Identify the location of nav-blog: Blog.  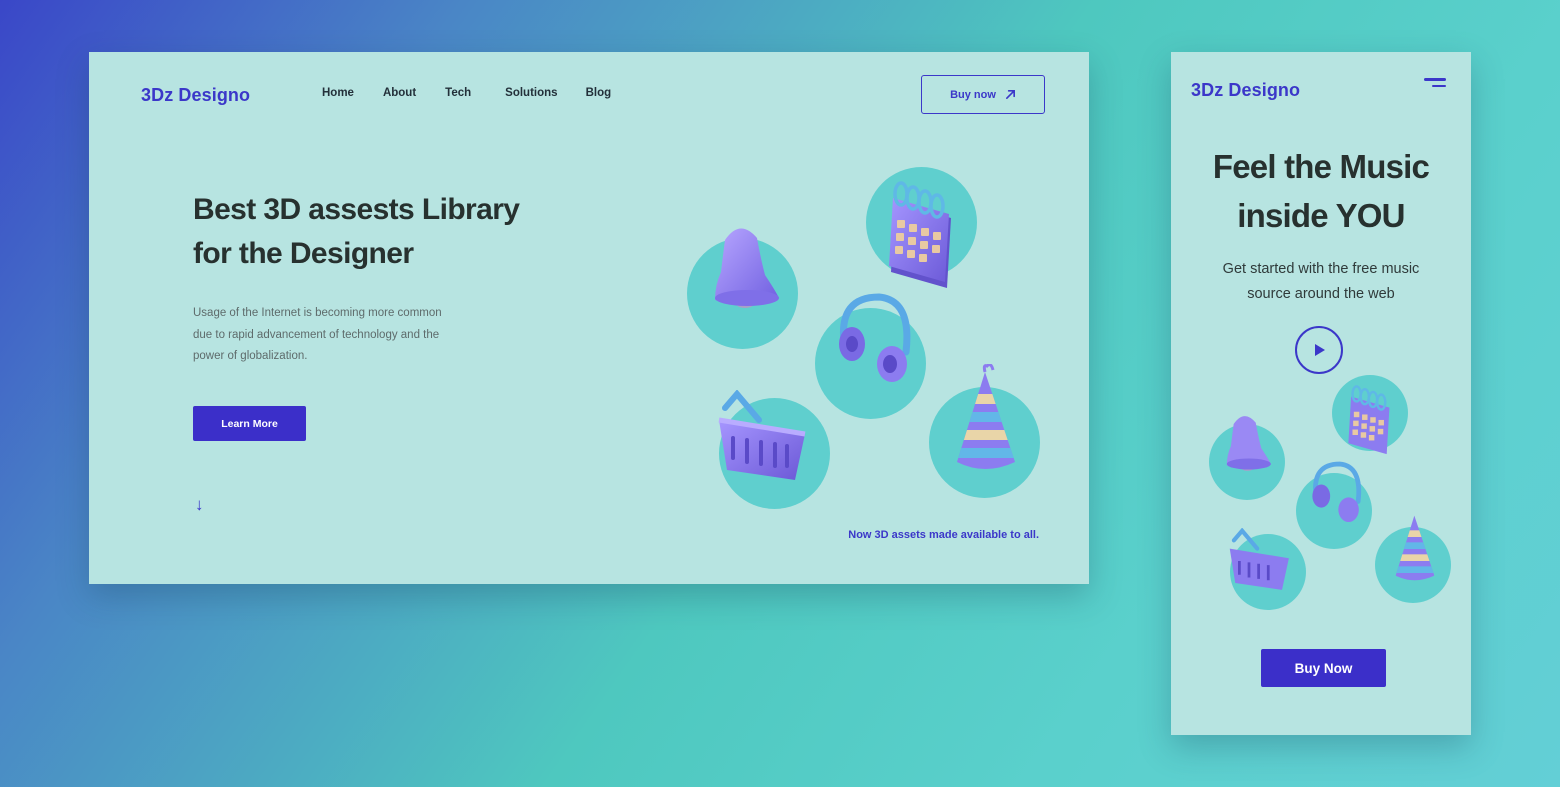
(599, 93).